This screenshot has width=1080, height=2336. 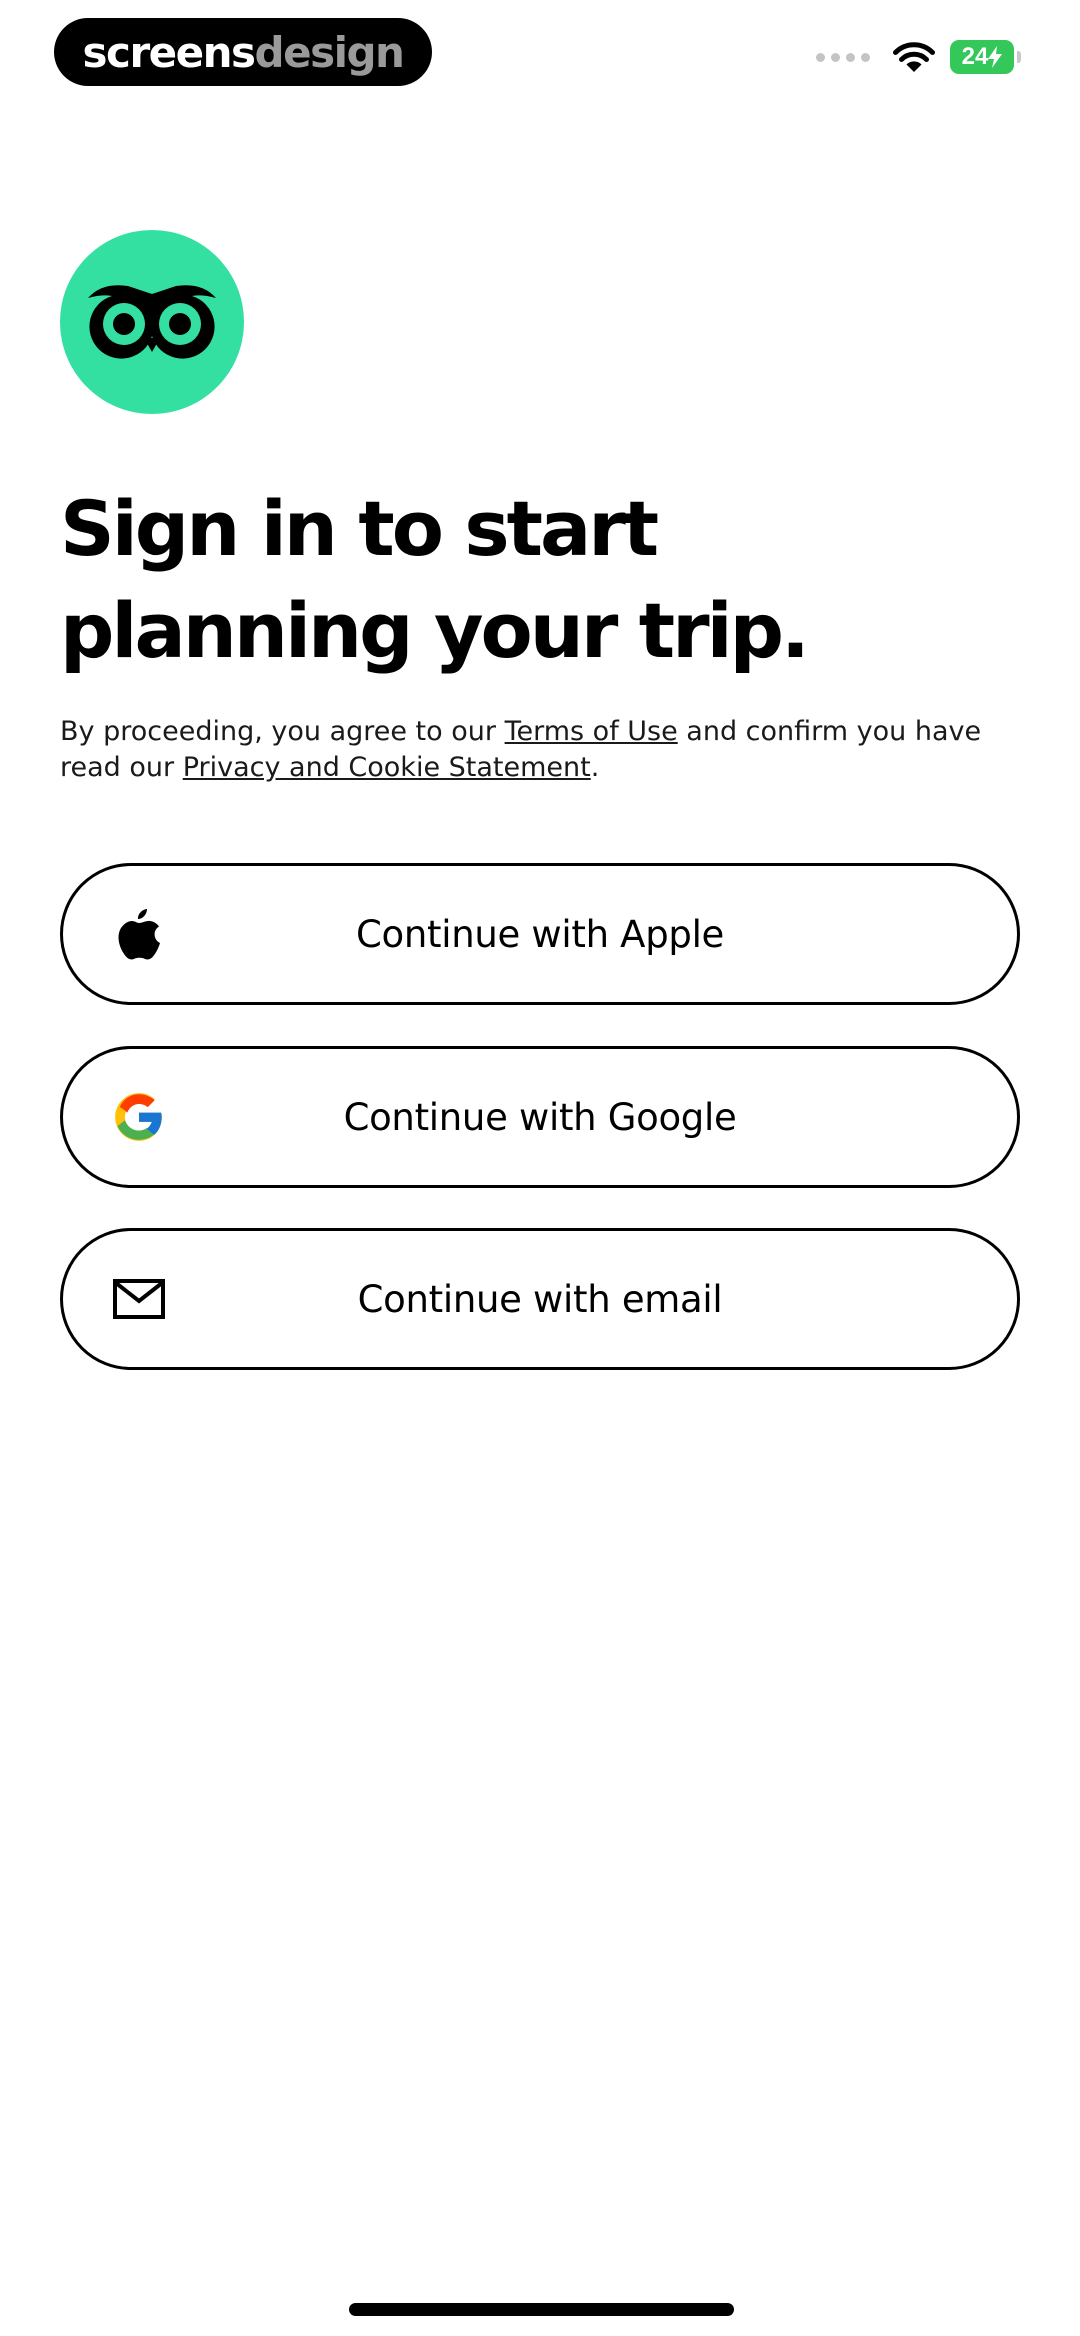 What do you see at coordinates (282, 731) in the screenshot?
I see `legal-prefix: By proceeding, you agree to our` at bounding box center [282, 731].